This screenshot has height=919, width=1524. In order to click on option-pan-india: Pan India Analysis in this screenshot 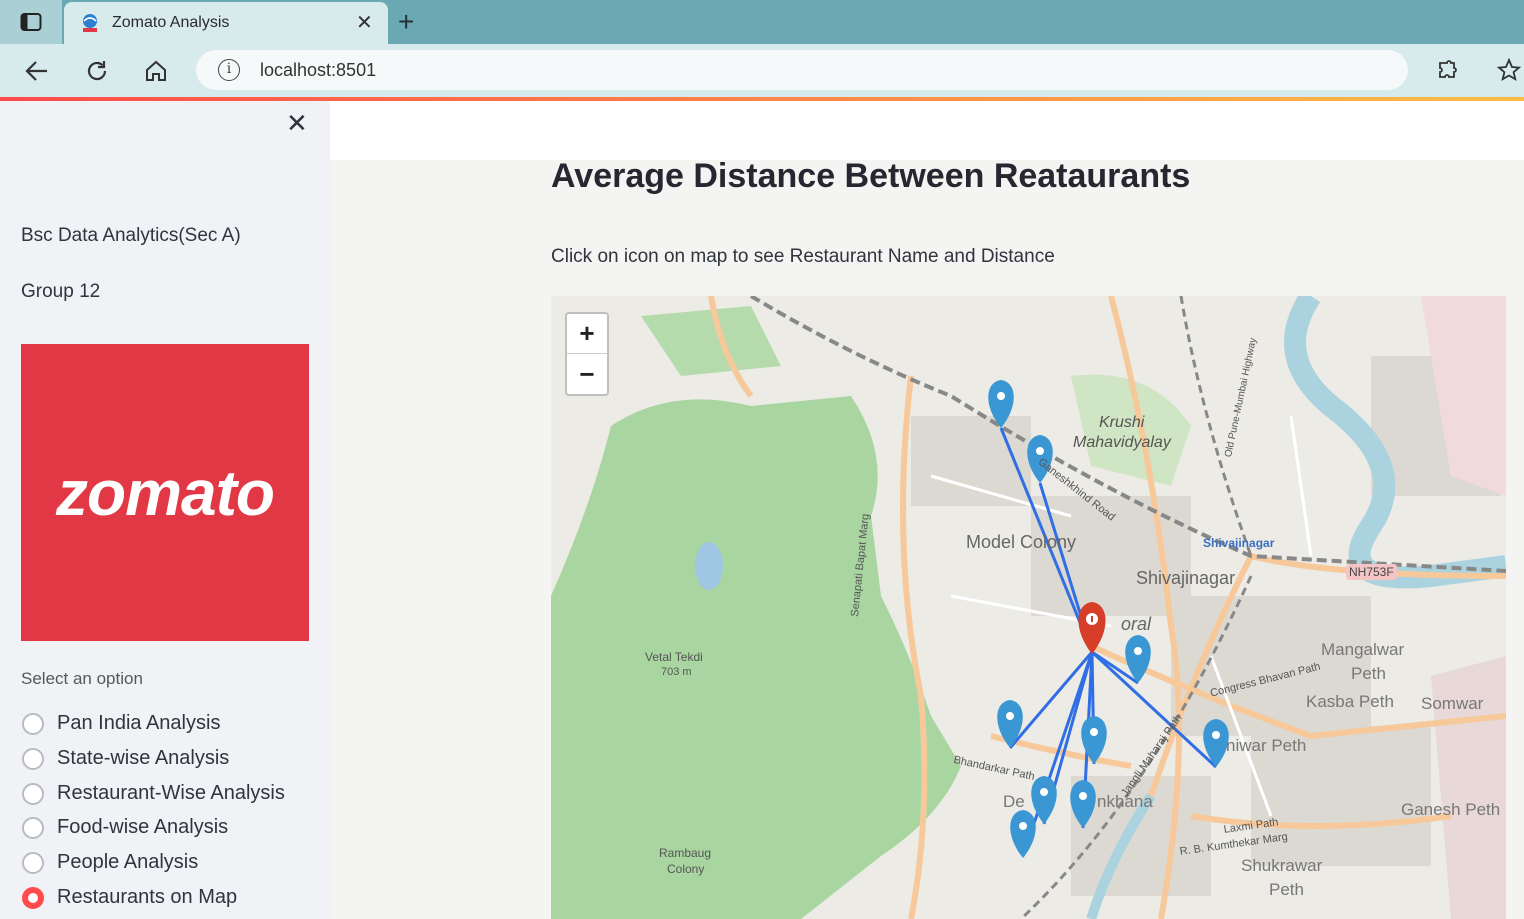, I will do `click(121, 723)`.